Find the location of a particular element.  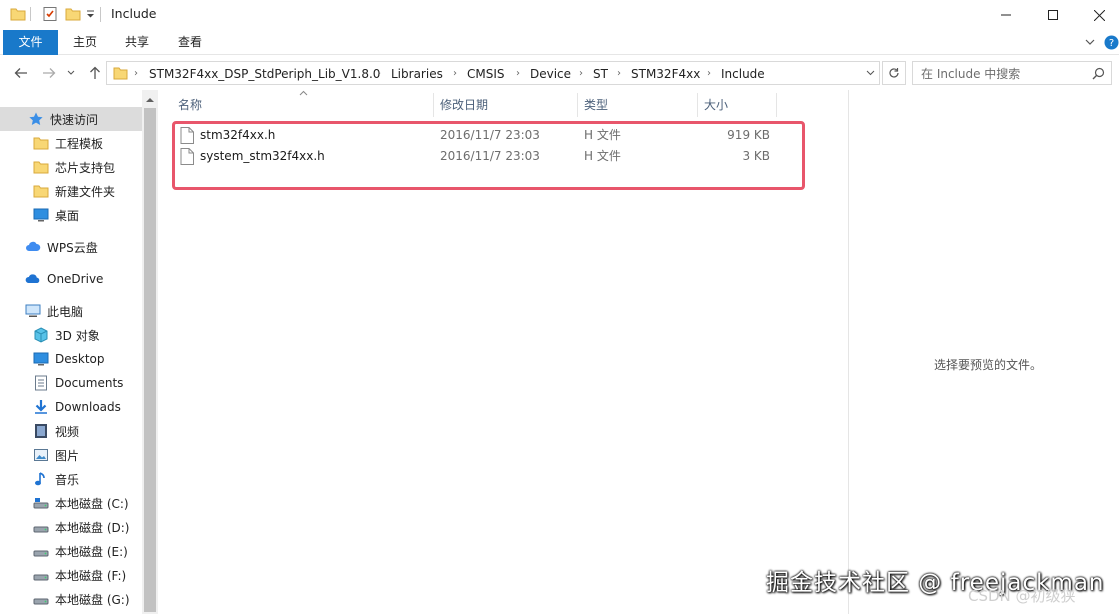

minimize-button is located at coordinates (1006, 15).